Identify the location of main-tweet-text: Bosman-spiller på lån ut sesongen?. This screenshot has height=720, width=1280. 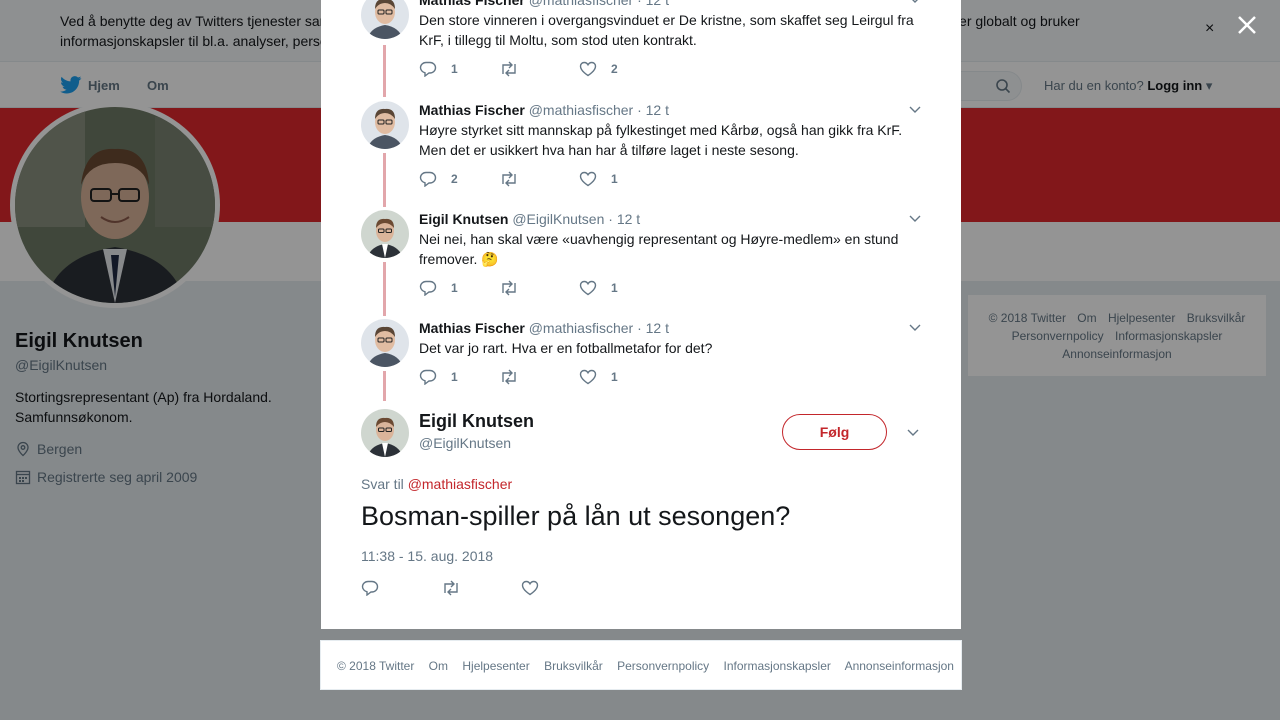
(576, 516).